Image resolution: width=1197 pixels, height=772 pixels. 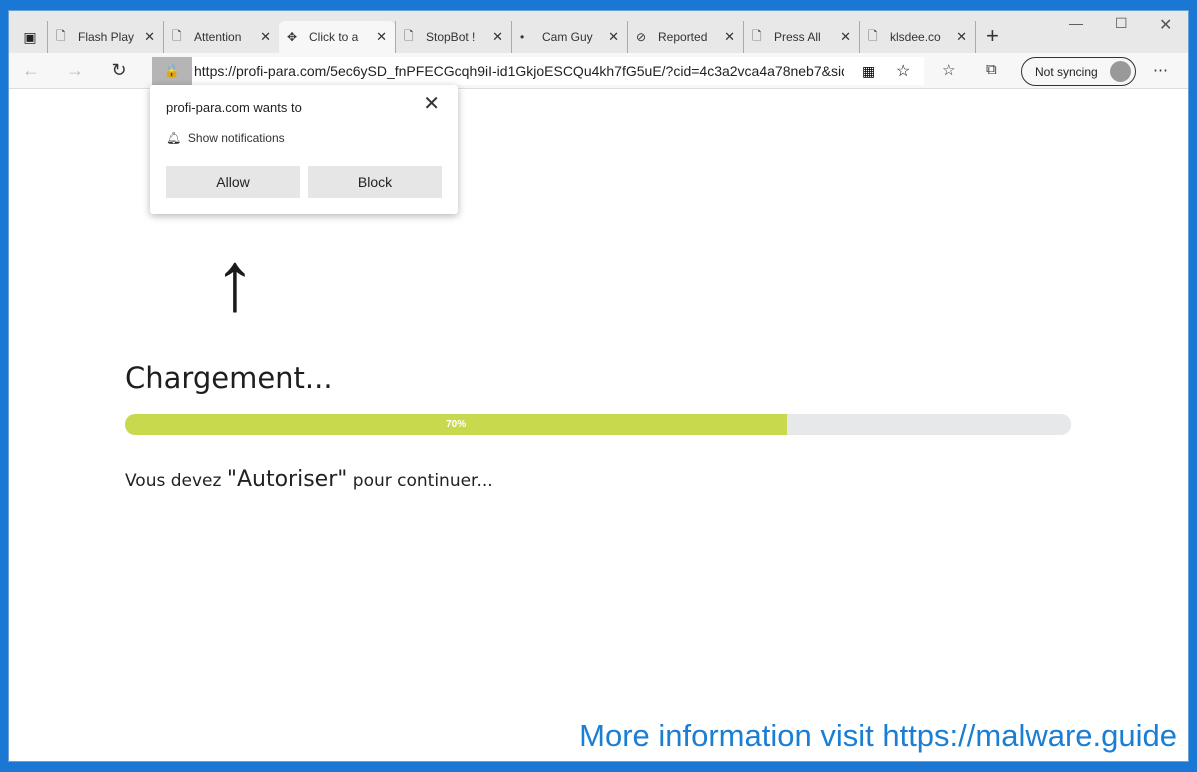 What do you see at coordinates (1160, 70) in the screenshot?
I see `more-menu-icon: ⋯` at bounding box center [1160, 70].